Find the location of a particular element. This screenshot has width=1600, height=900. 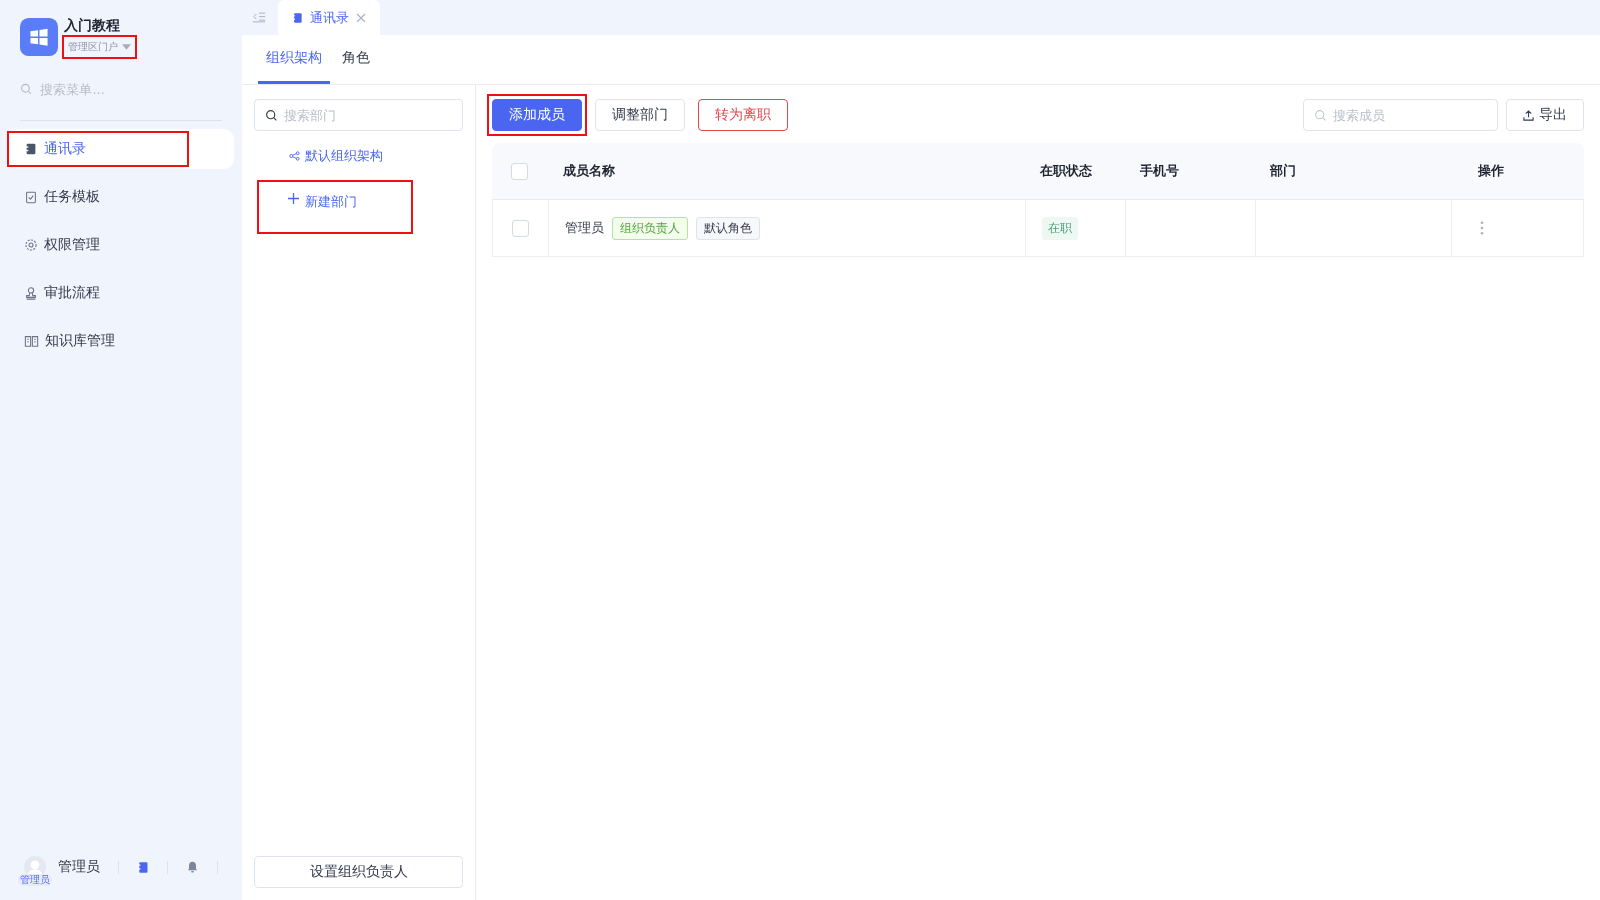

role-tag: 组织负责人 is located at coordinates (650, 228).